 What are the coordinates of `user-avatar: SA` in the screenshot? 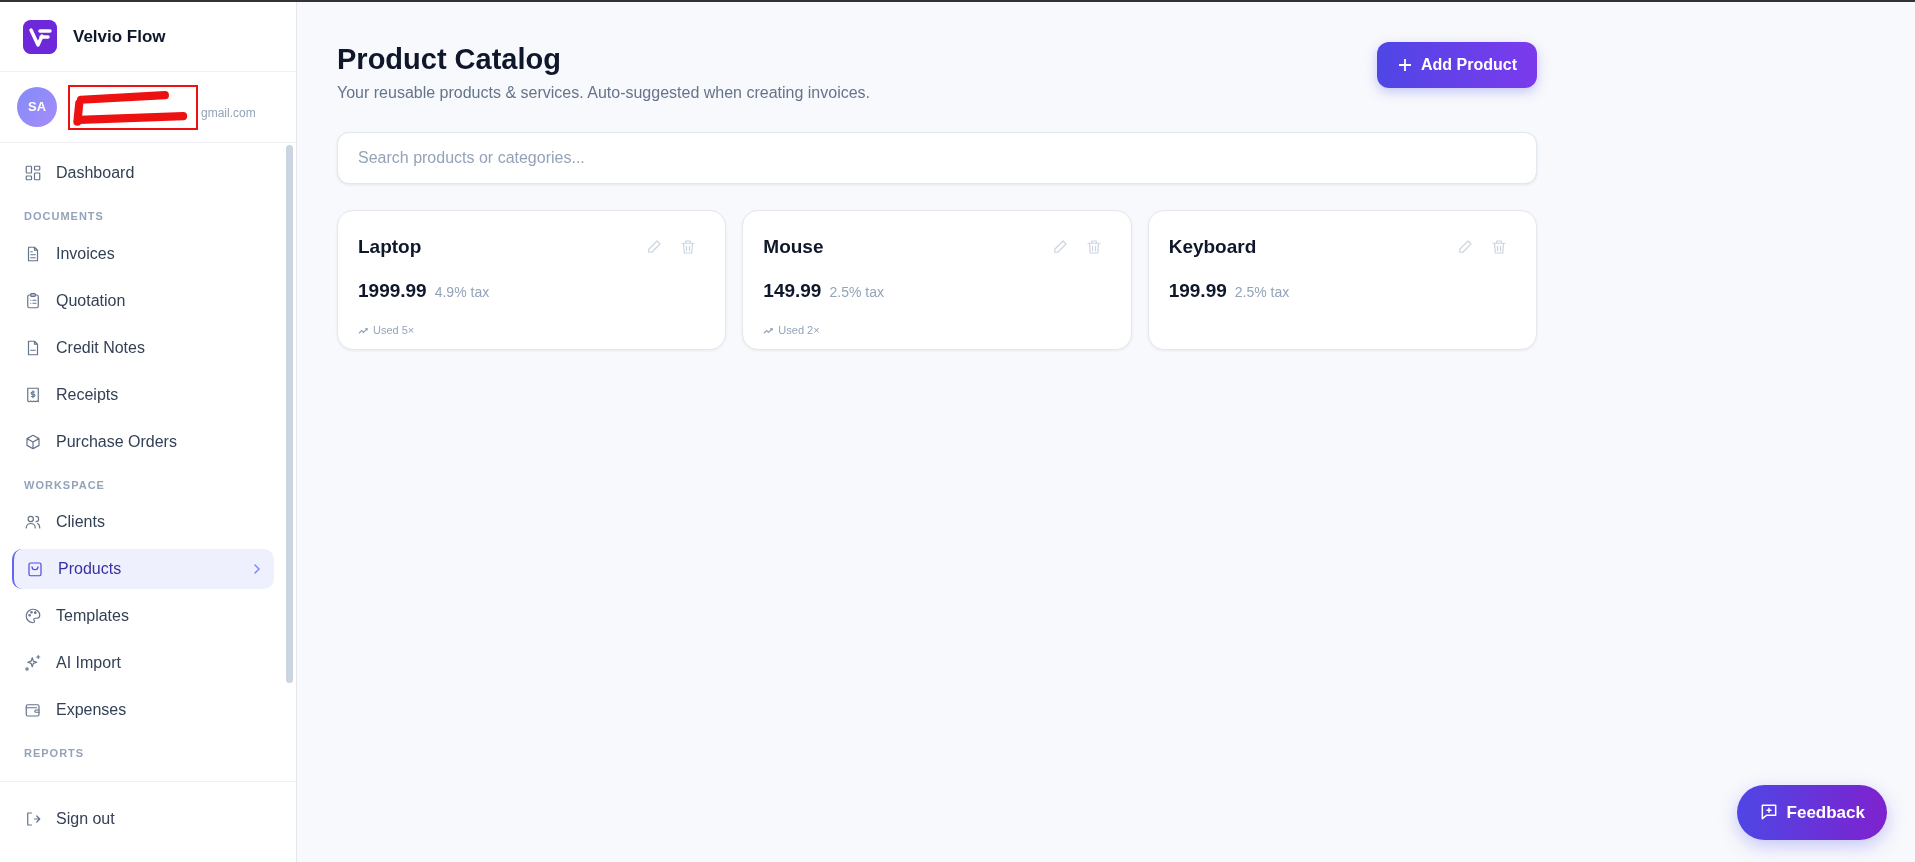 It's located at (37, 107).